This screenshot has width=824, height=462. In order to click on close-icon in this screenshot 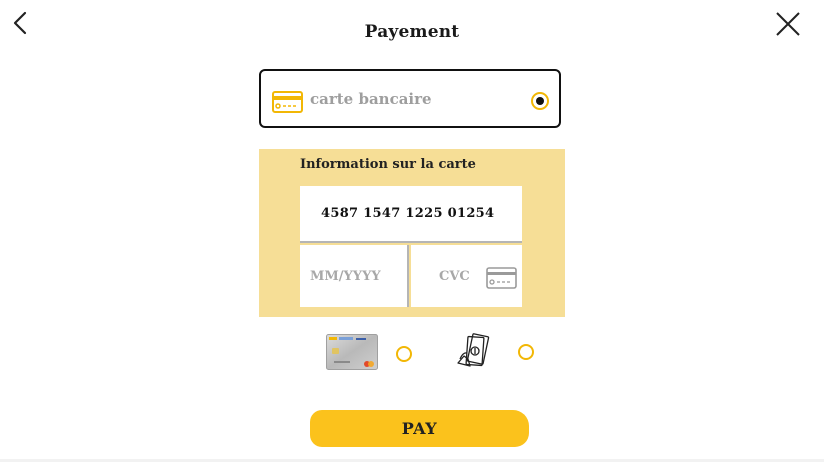, I will do `click(788, 24)`.